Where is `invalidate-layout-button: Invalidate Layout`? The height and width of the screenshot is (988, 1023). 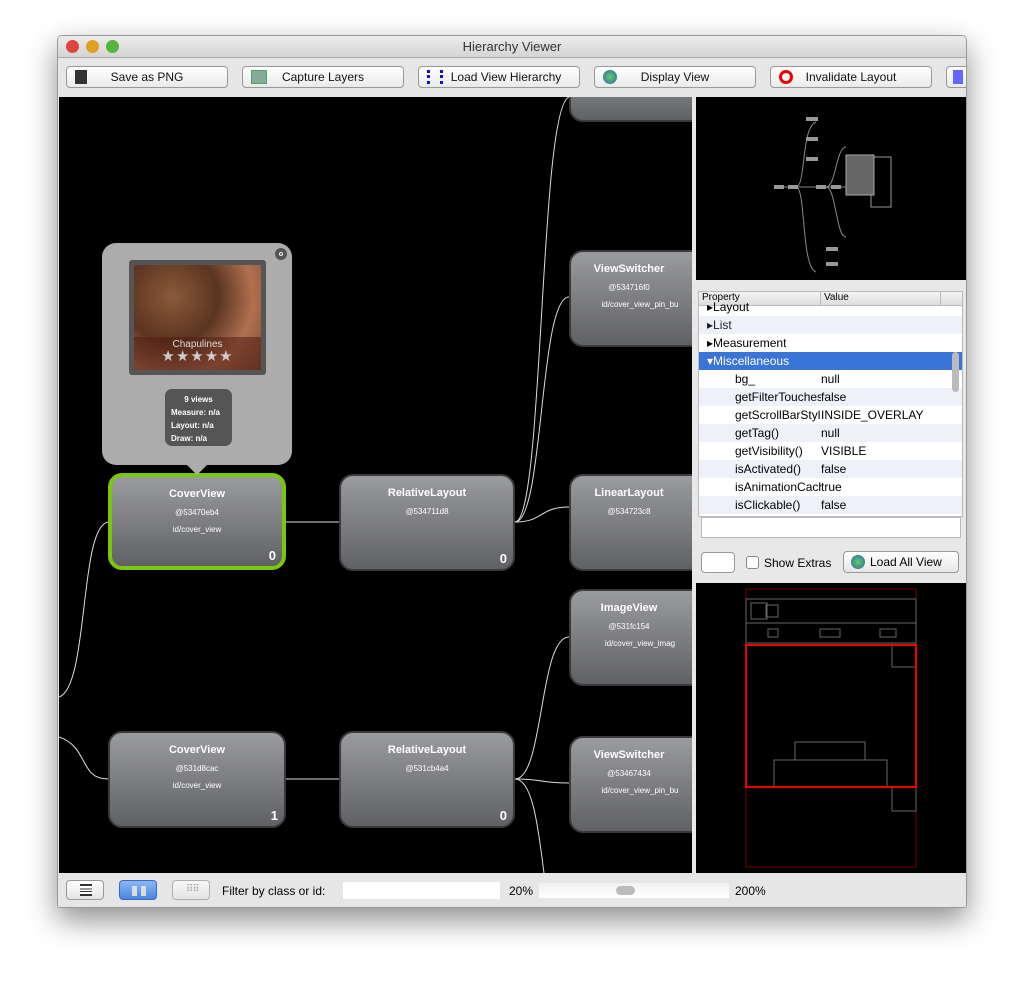
invalidate-layout-button: Invalidate Layout is located at coordinates (851, 77).